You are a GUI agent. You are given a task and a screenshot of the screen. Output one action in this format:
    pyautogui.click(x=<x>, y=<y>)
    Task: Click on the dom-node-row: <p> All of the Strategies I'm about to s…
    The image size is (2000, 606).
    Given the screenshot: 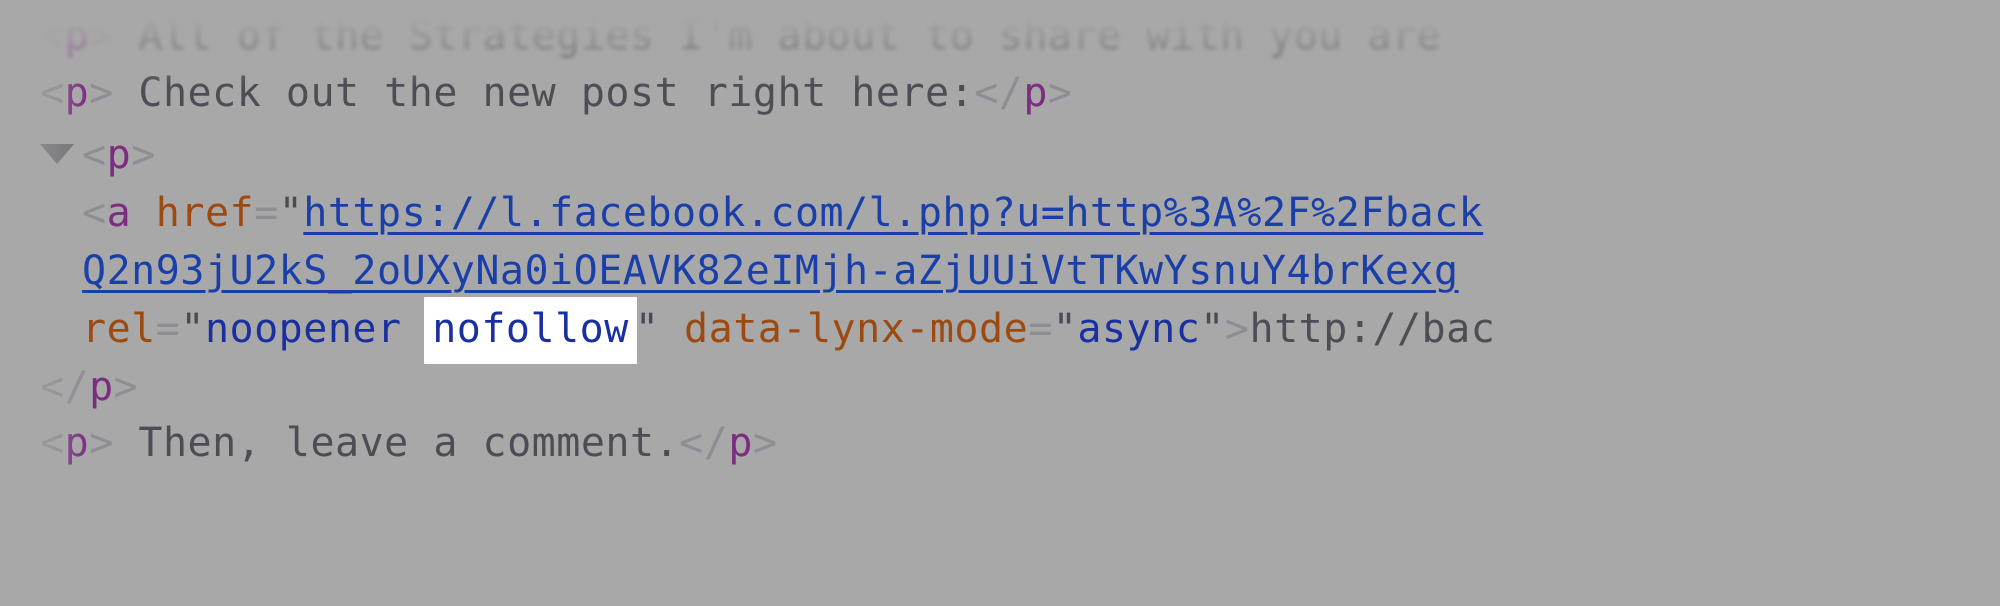 What is the action you would take?
    pyautogui.click(x=1000, y=36)
    